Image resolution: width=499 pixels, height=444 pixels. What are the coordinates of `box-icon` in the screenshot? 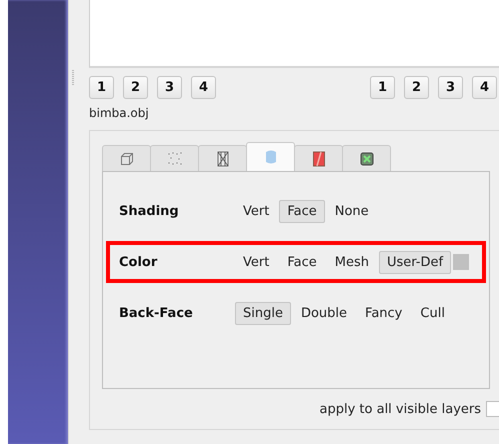 It's located at (318, 158).